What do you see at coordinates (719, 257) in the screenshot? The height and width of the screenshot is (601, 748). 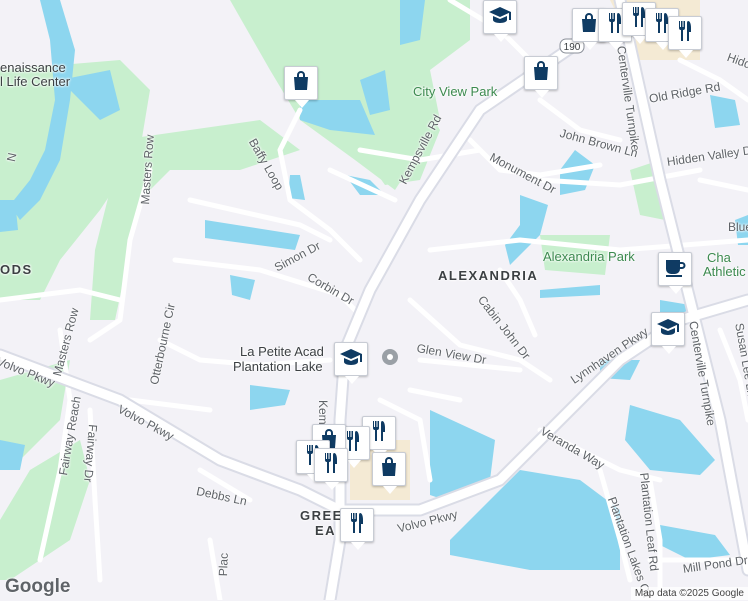 I see `athletic-prefix-label: Cha` at bounding box center [719, 257].